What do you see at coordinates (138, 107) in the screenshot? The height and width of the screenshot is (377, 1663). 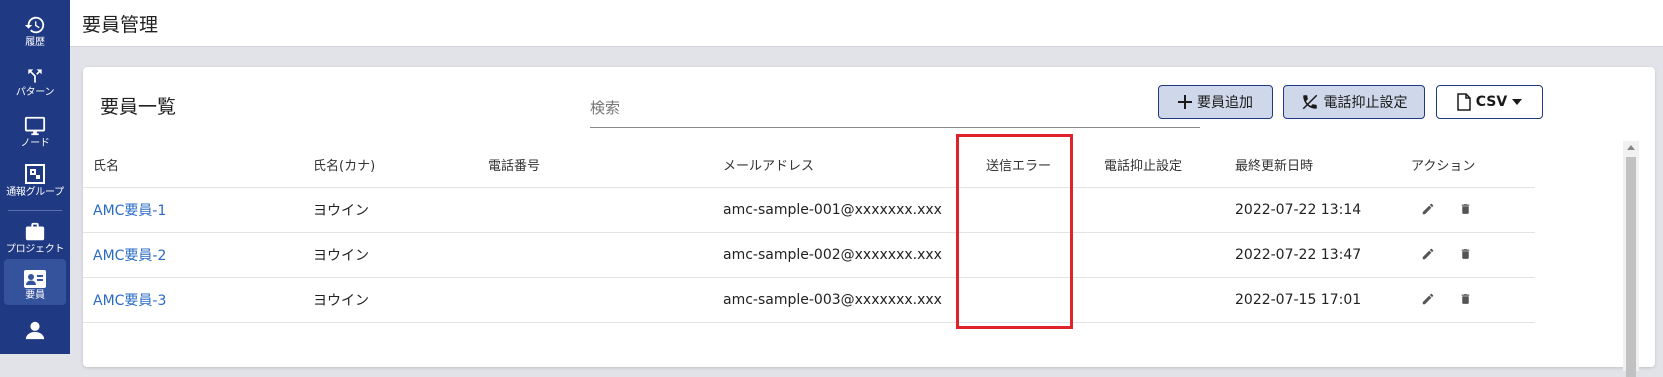 I see `card-title: 要員一覧` at bounding box center [138, 107].